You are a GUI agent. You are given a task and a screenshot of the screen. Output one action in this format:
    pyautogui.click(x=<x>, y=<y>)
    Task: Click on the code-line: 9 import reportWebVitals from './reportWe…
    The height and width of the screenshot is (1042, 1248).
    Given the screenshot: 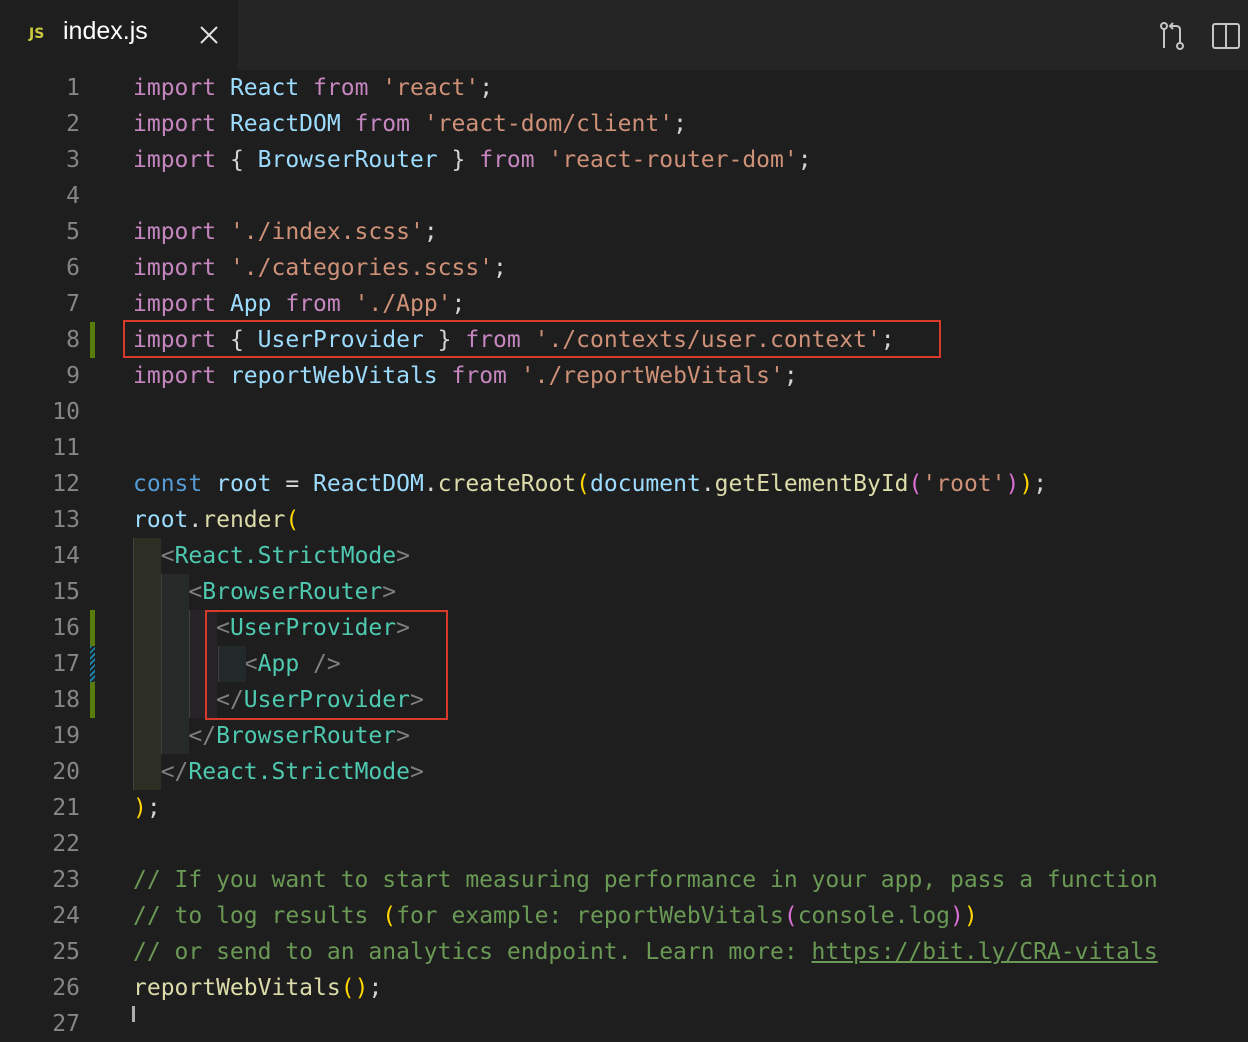 What is the action you would take?
    pyautogui.click(x=624, y=376)
    